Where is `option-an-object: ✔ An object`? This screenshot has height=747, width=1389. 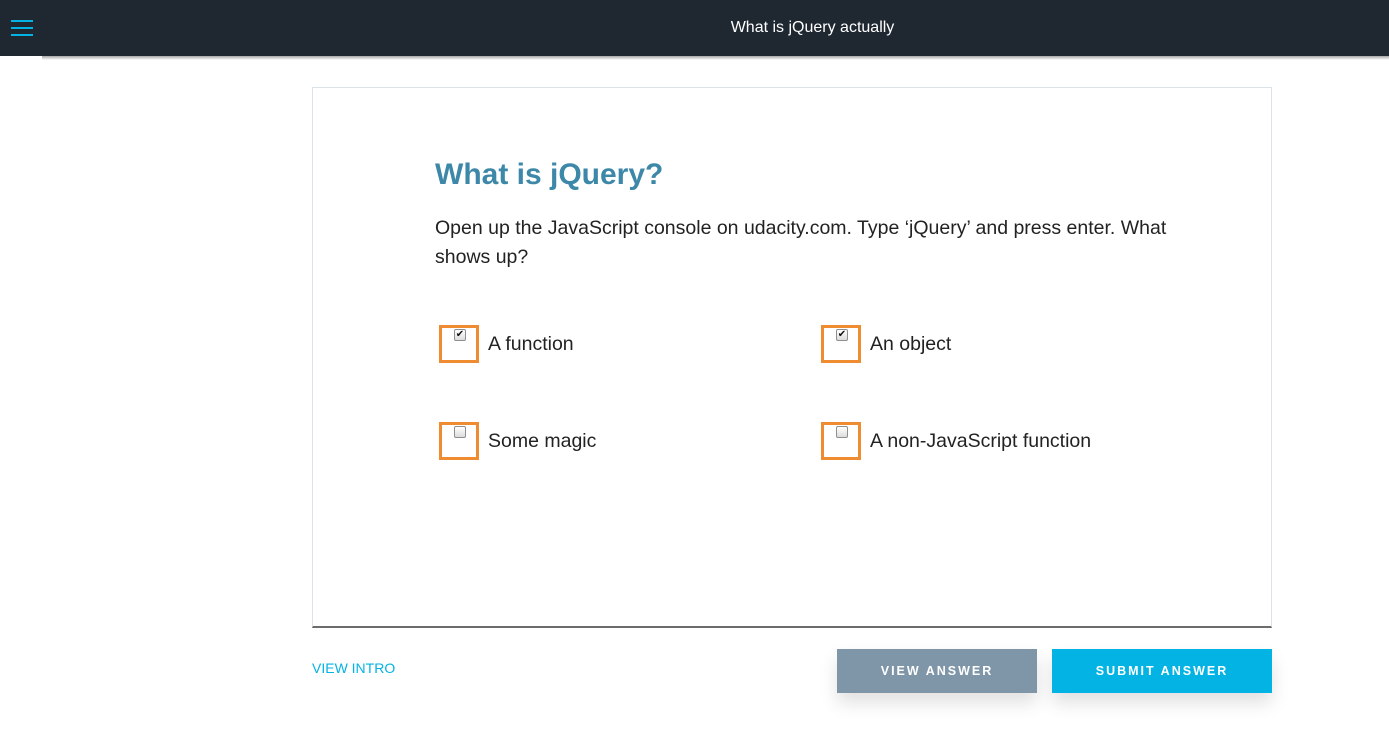 option-an-object: ✔ An object is located at coordinates (886, 344).